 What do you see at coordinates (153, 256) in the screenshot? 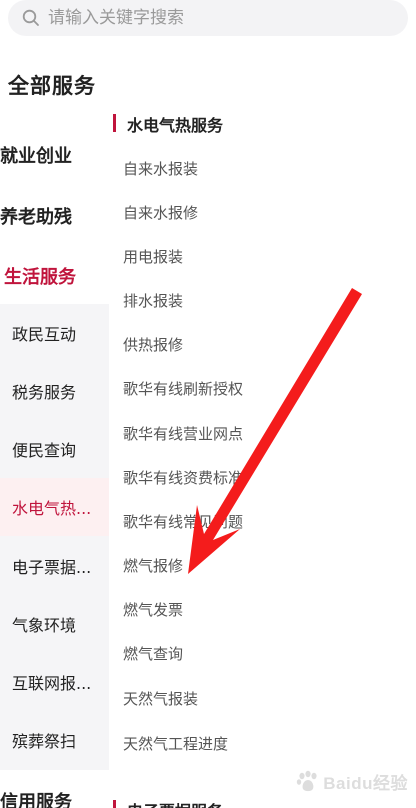
I see `service-item-power-install: 用电报装` at bounding box center [153, 256].